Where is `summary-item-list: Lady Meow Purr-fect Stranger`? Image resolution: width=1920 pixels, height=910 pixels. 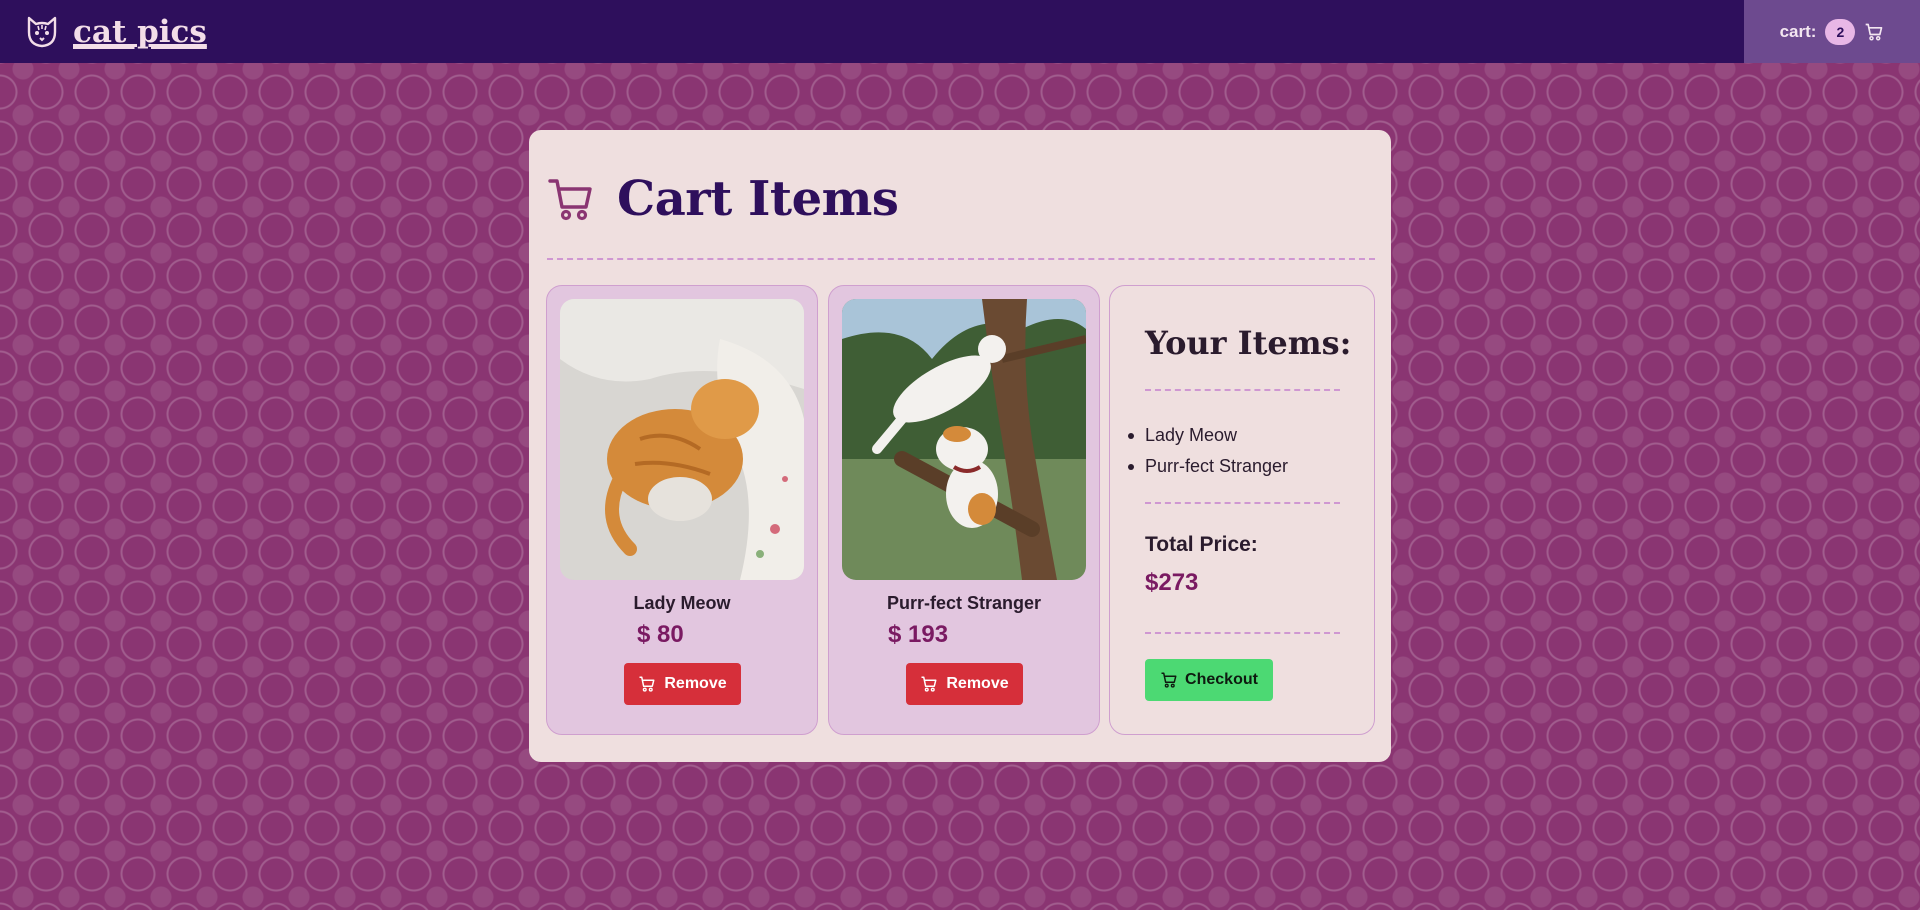 summary-item-list: Lady Meow Purr-fect Stranger is located at coordinates (1207, 451).